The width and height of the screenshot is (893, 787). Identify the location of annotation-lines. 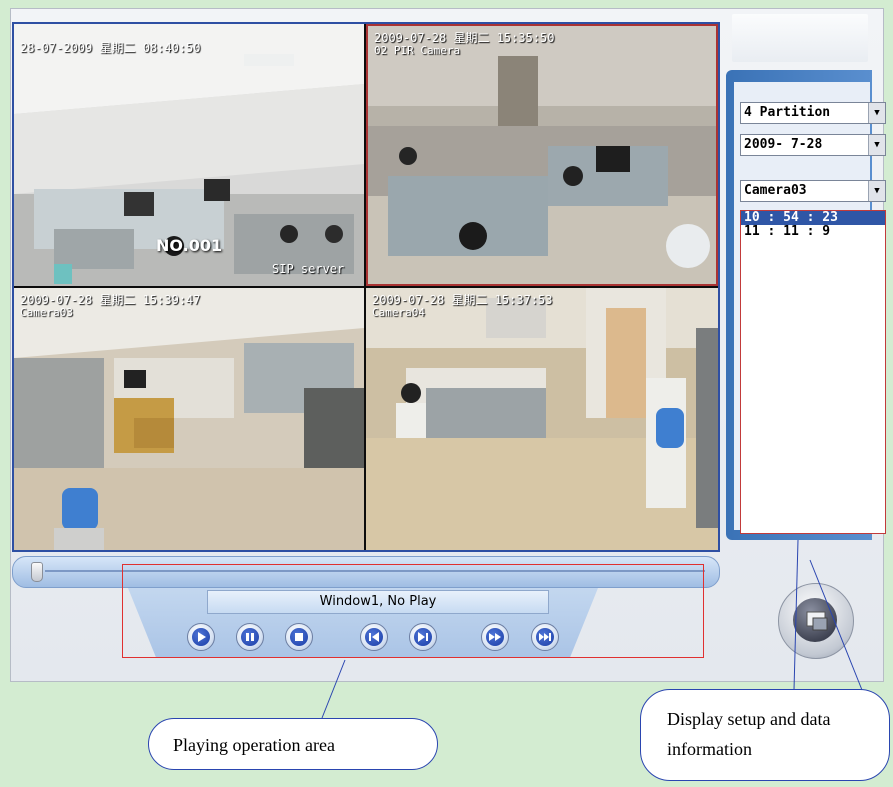
(592, 629).